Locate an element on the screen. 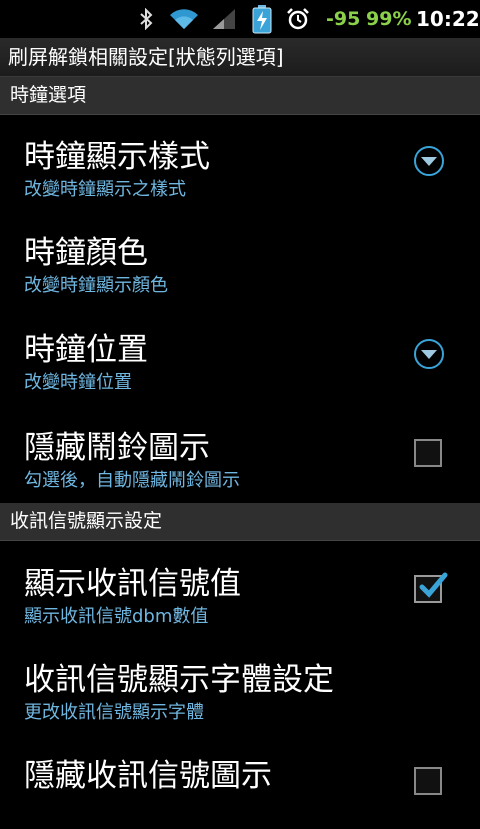 The width and height of the screenshot is (480, 829). pref-hide-alarm-icon: 隱藏鬧鈴圖示 勾選後，自動隱藏鬧鈴圖示 is located at coordinates (240, 453).